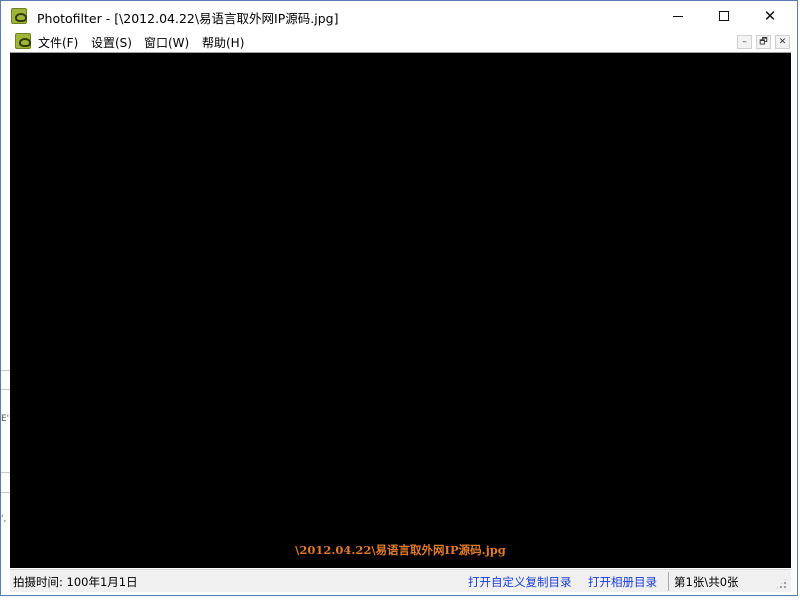 The image size is (800, 600). I want to click on close-button: ✕, so click(770, 16).